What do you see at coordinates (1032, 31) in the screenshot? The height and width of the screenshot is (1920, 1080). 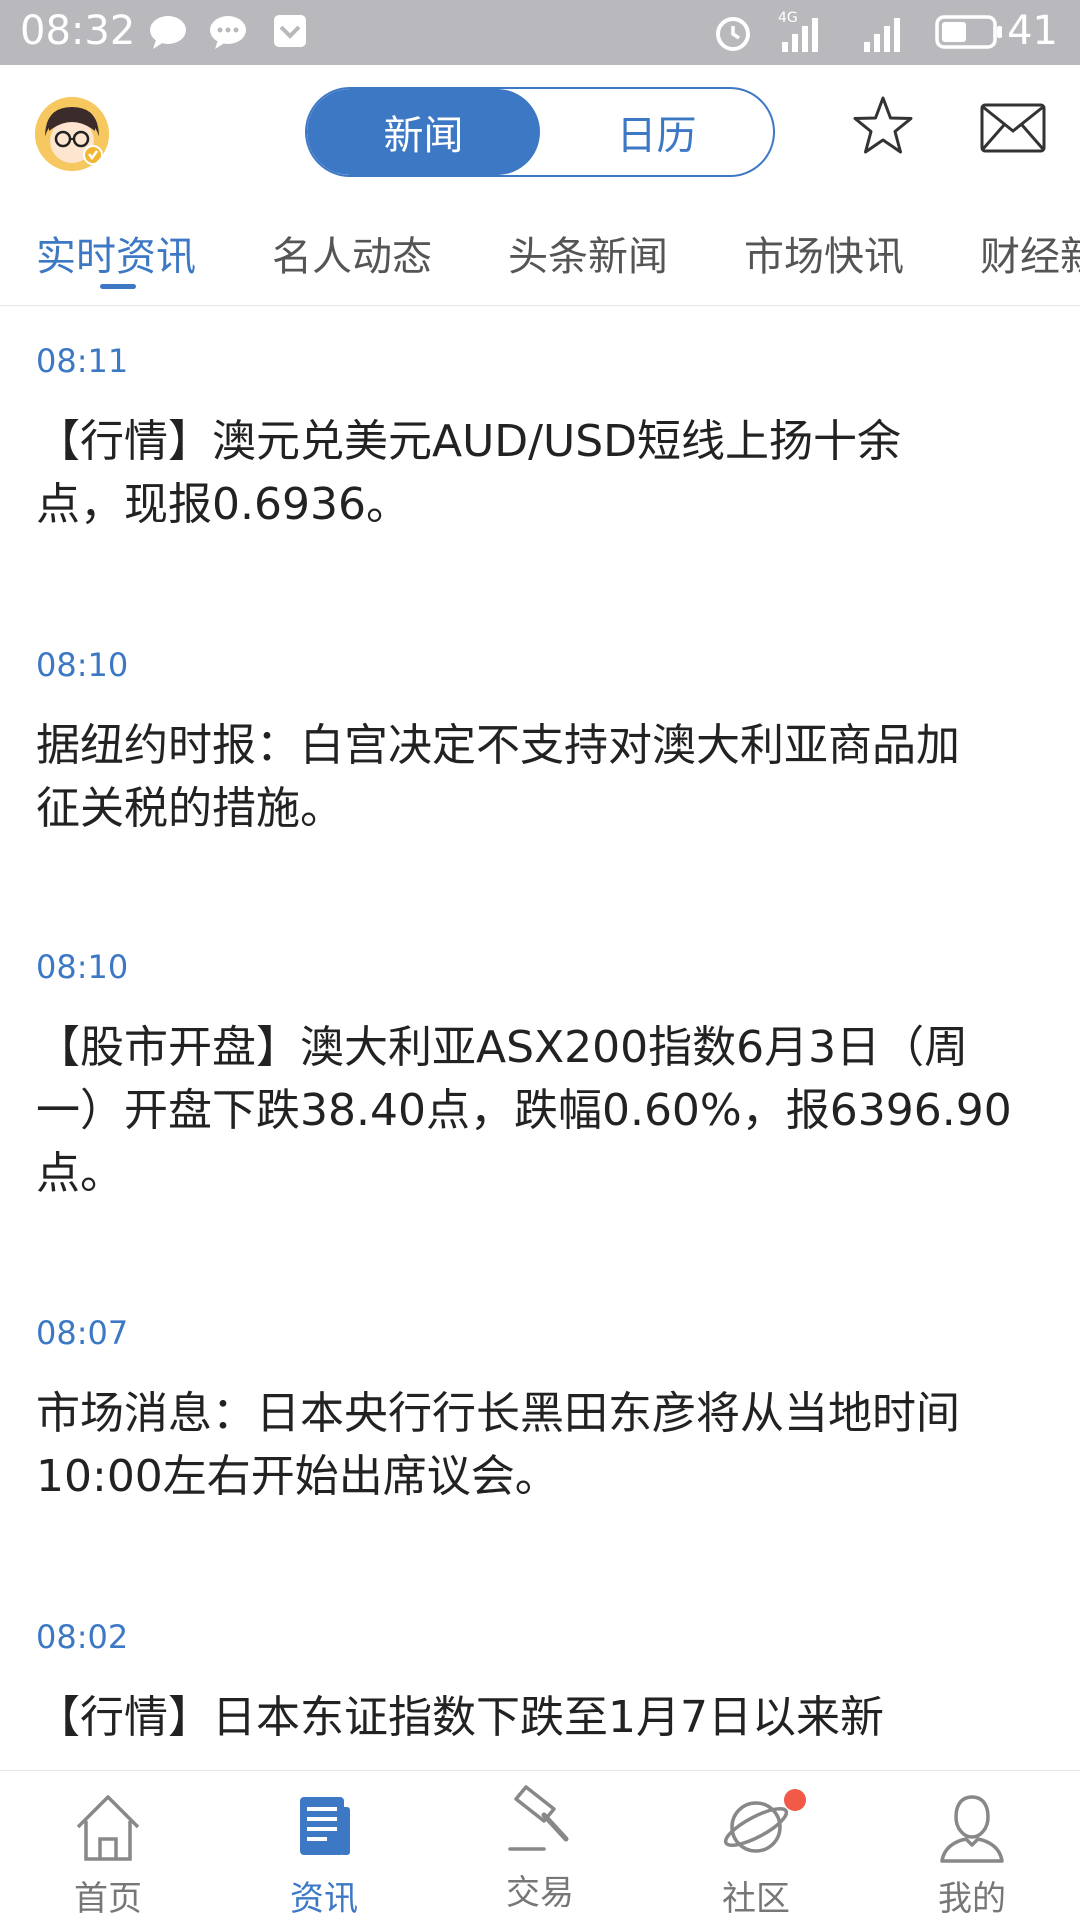 I see `battery-level: 41` at bounding box center [1032, 31].